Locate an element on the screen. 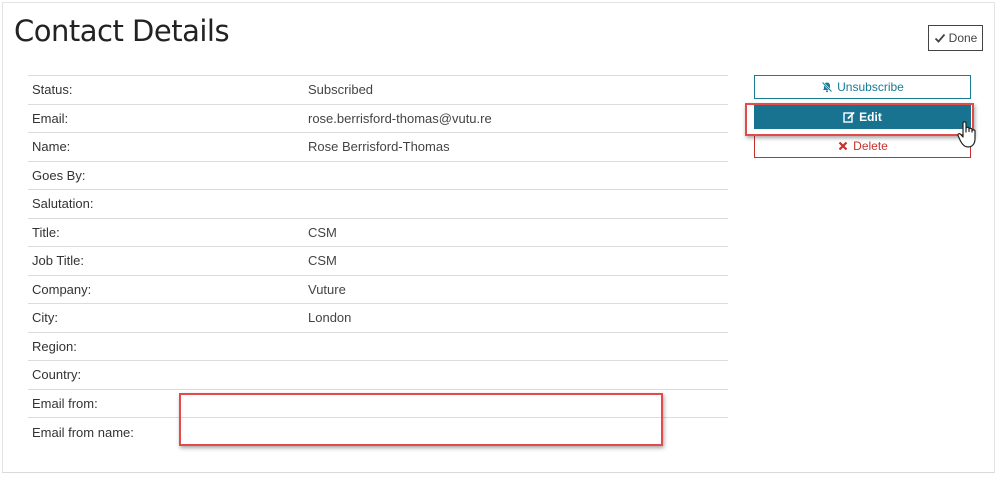 Image resolution: width=1000 pixels, height=477 pixels. table-row: Title: CSM is located at coordinates (378, 232).